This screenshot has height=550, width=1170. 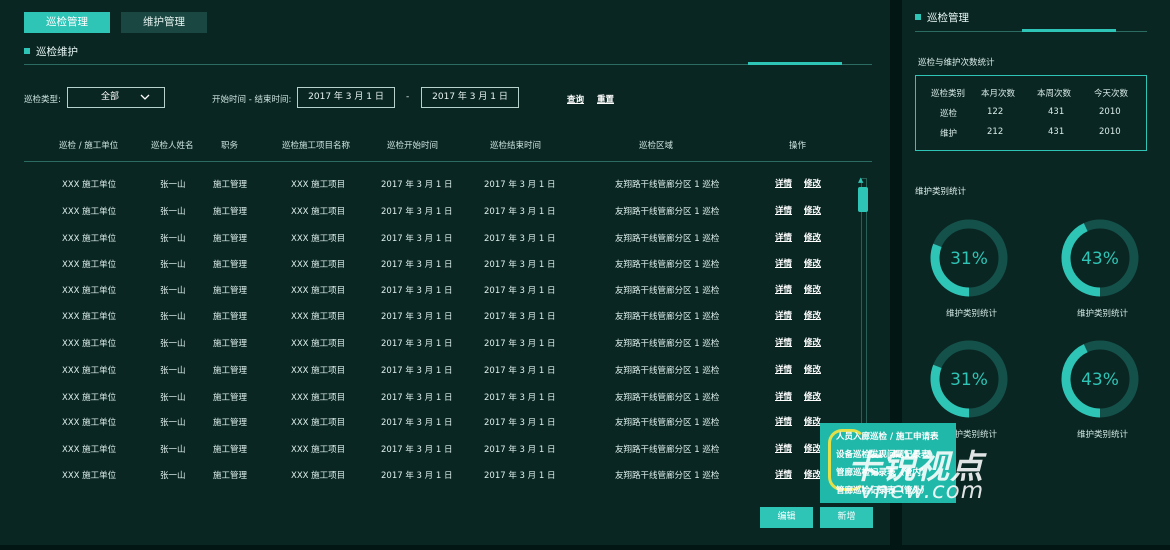 I want to click on end-date-input: 2017 年 3 月 1 日, so click(x=470, y=97).